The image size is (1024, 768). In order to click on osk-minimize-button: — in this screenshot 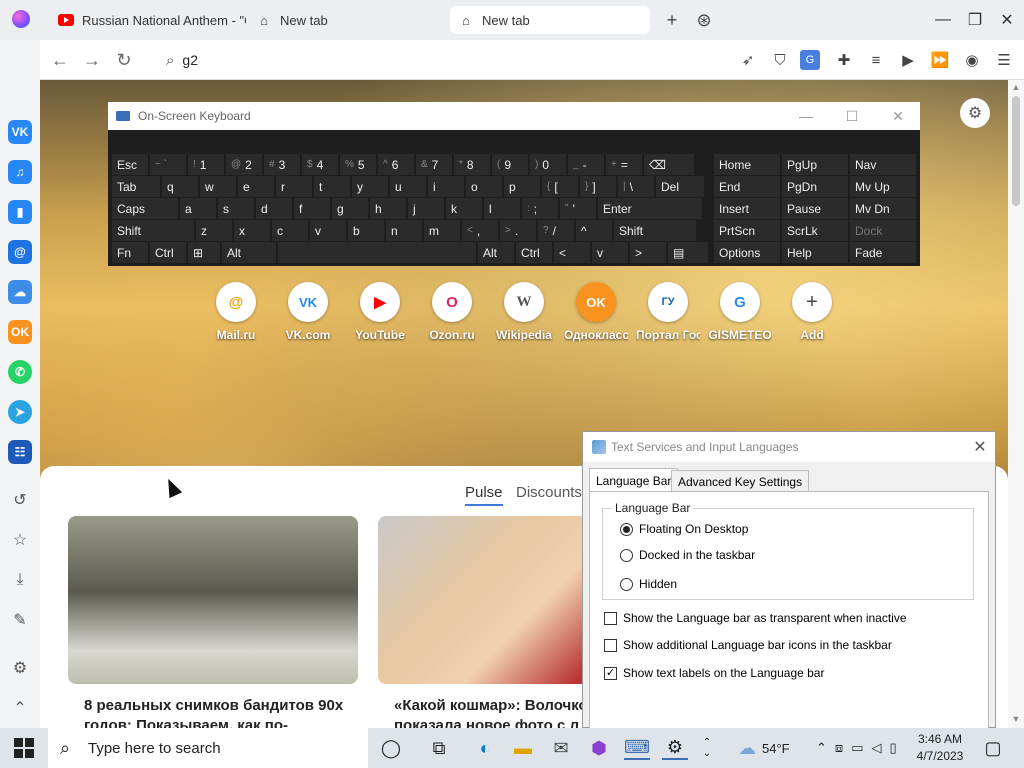, I will do `click(806, 116)`.